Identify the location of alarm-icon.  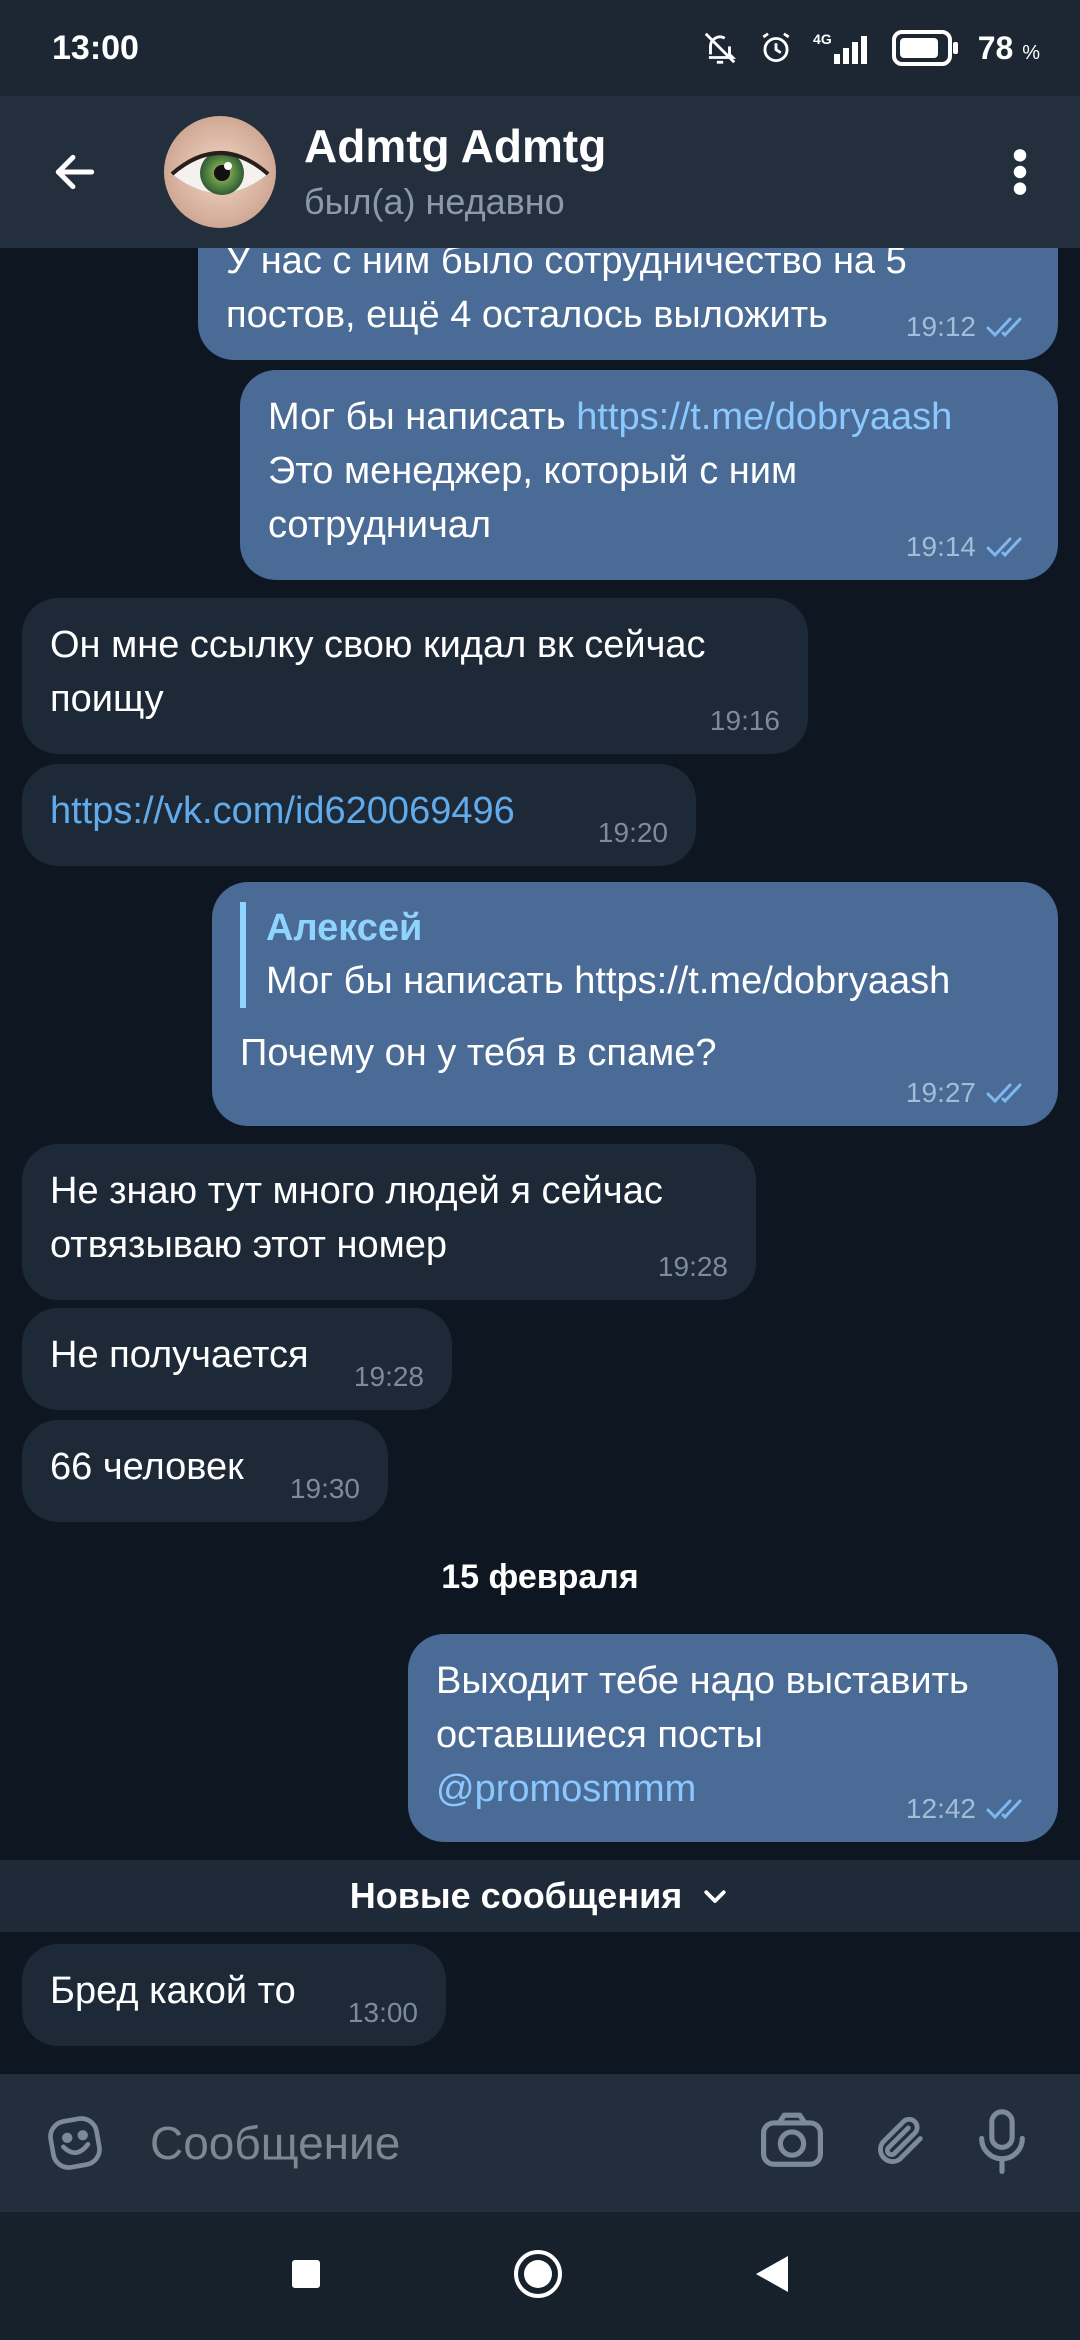
(776, 48).